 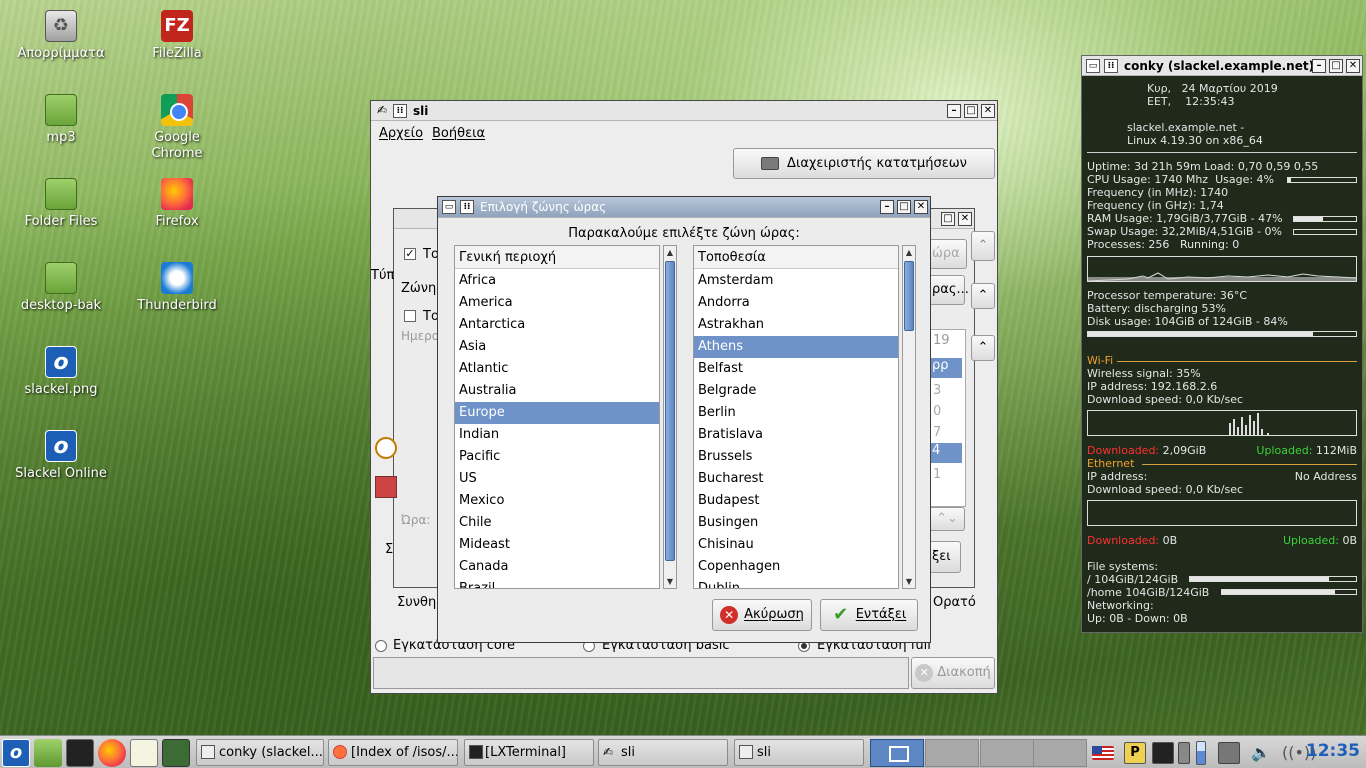 I want to click on location-row: Belgrade, so click(x=796, y=391).